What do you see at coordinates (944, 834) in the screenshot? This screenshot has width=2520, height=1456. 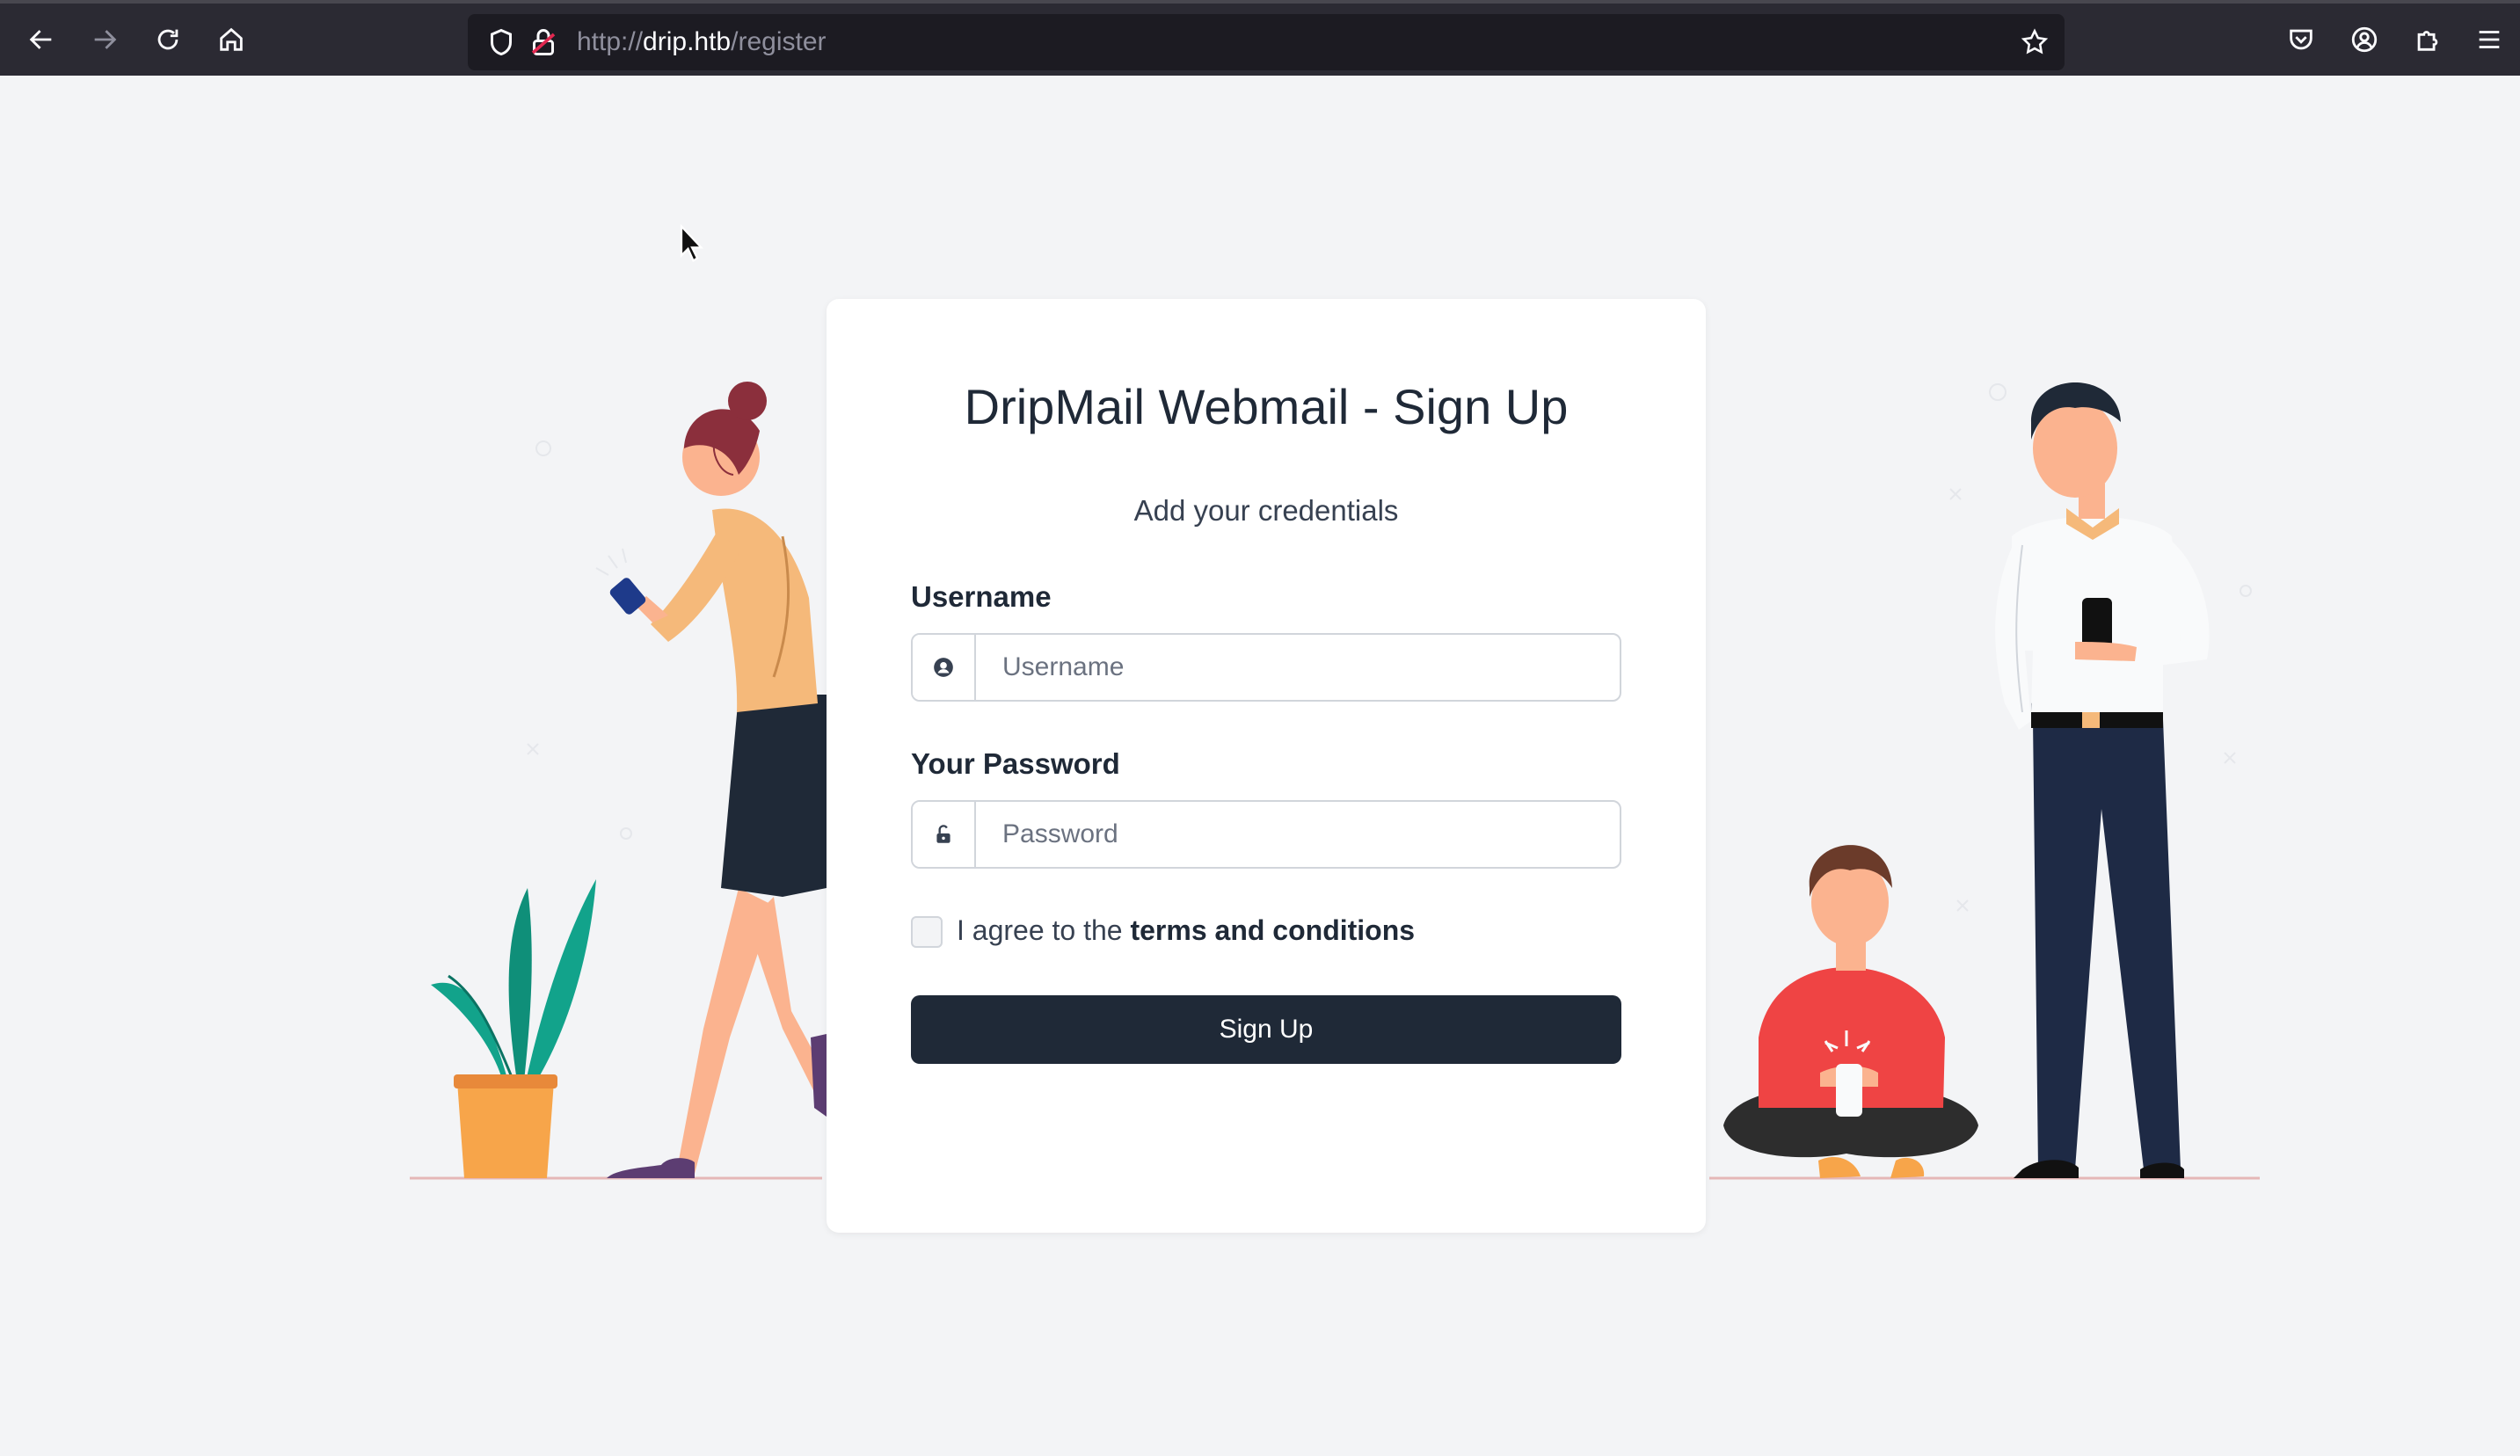 I see `unlock-icon` at bounding box center [944, 834].